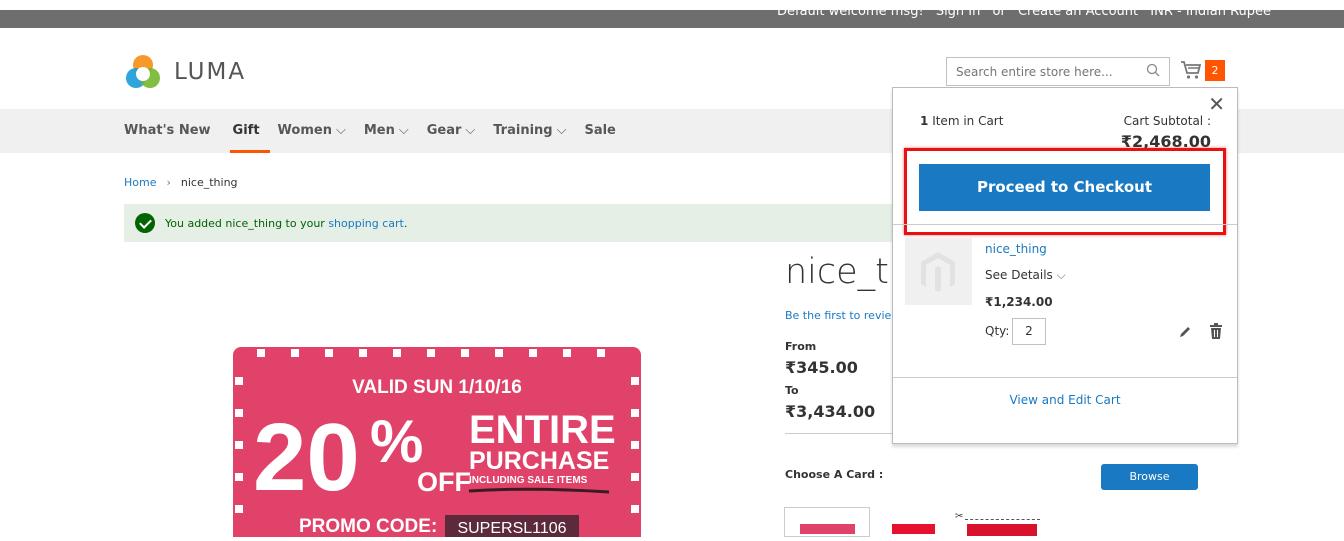 This screenshot has width=1344, height=541. What do you see at coordinates (444, 130) in the screenshot?
I see `nav-label: Gear` at bounding box center [444, 130].